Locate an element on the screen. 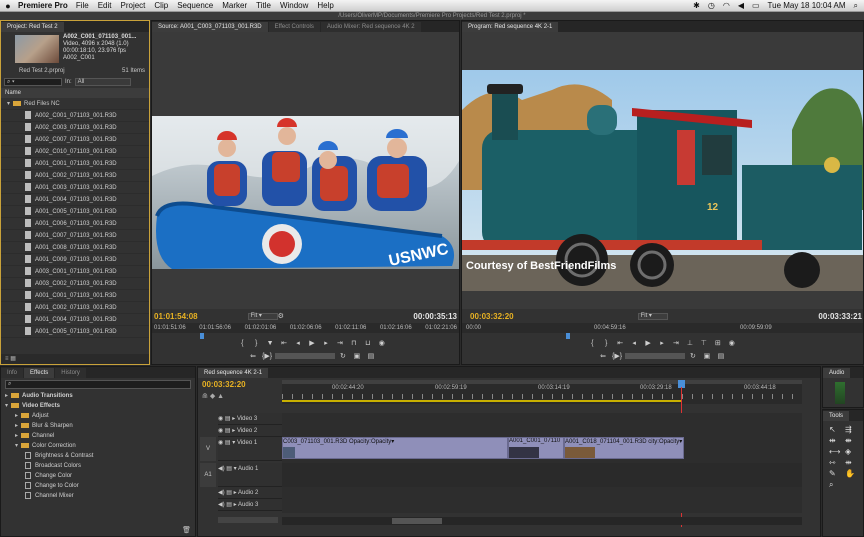  track-video-1: ◉ ▤ ▾ Video 1 is located at coordinates (250, 449).